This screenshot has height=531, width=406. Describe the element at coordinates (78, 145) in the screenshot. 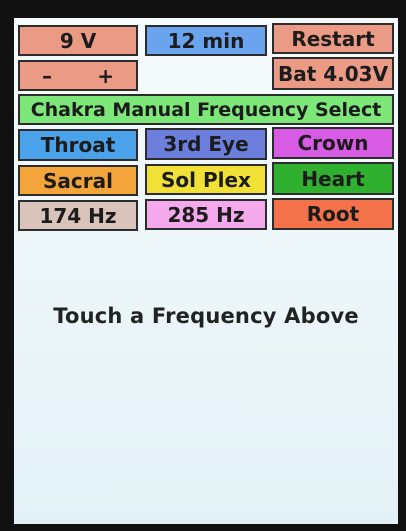

I see `throat-button: Throat` at that location.